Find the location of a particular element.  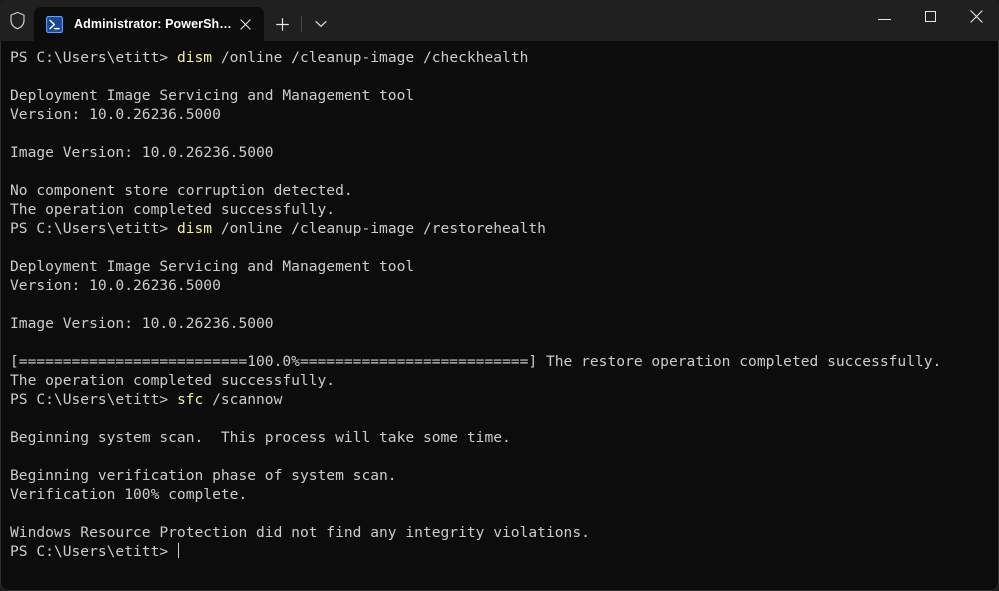

minimize-button is located at coordinates (884, 16).